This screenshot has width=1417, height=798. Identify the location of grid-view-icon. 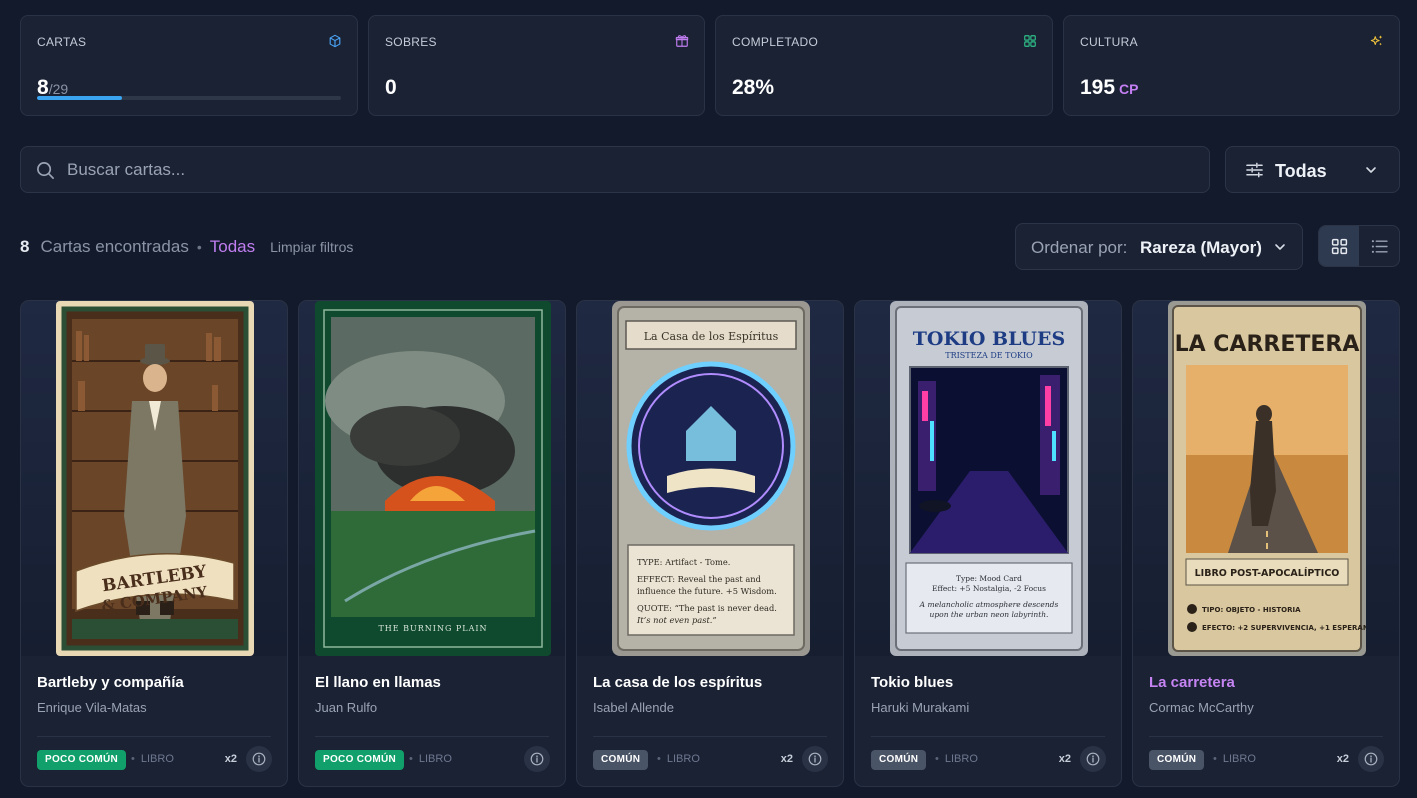
(1339, 246).